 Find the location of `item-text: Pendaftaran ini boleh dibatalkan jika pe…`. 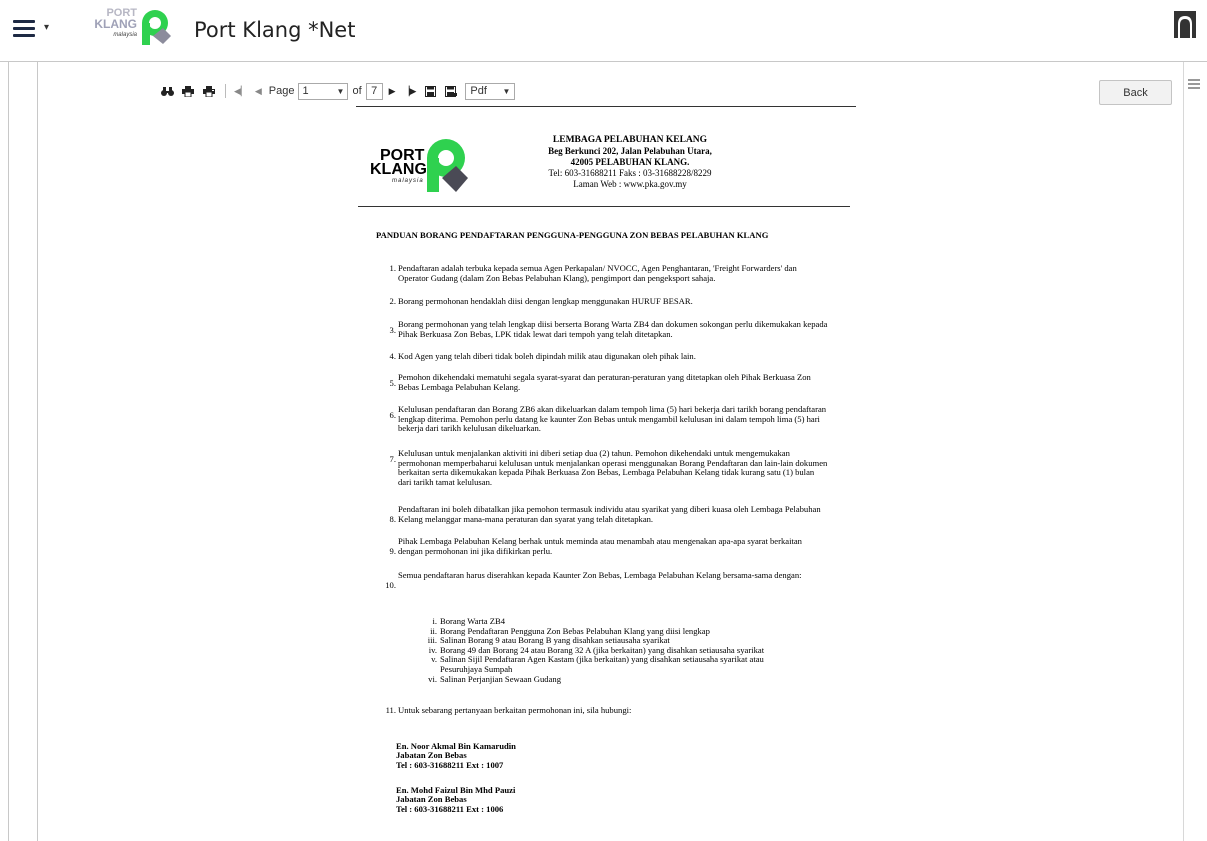

item-text: Pendaftaran ini boleh dibatalkan jika pe… is located at coordinates (609, 514).